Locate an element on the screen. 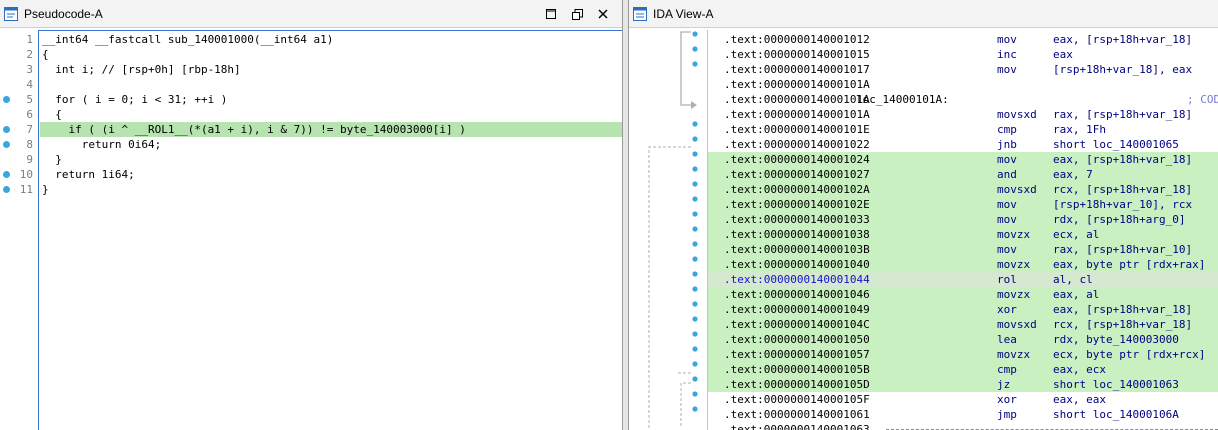 This screenshot has width=1218, height=430. disasm-row: .text:0000000140001015 inc eax is located at coordinates (963, 54).